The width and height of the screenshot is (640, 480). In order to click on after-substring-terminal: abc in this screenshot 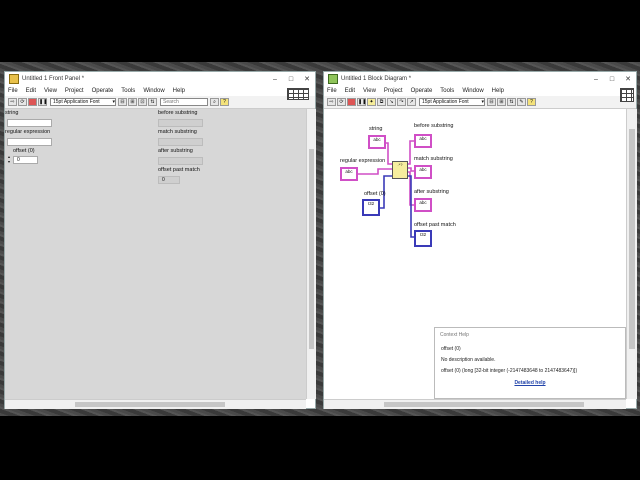, I will do `click(423, 205)`.